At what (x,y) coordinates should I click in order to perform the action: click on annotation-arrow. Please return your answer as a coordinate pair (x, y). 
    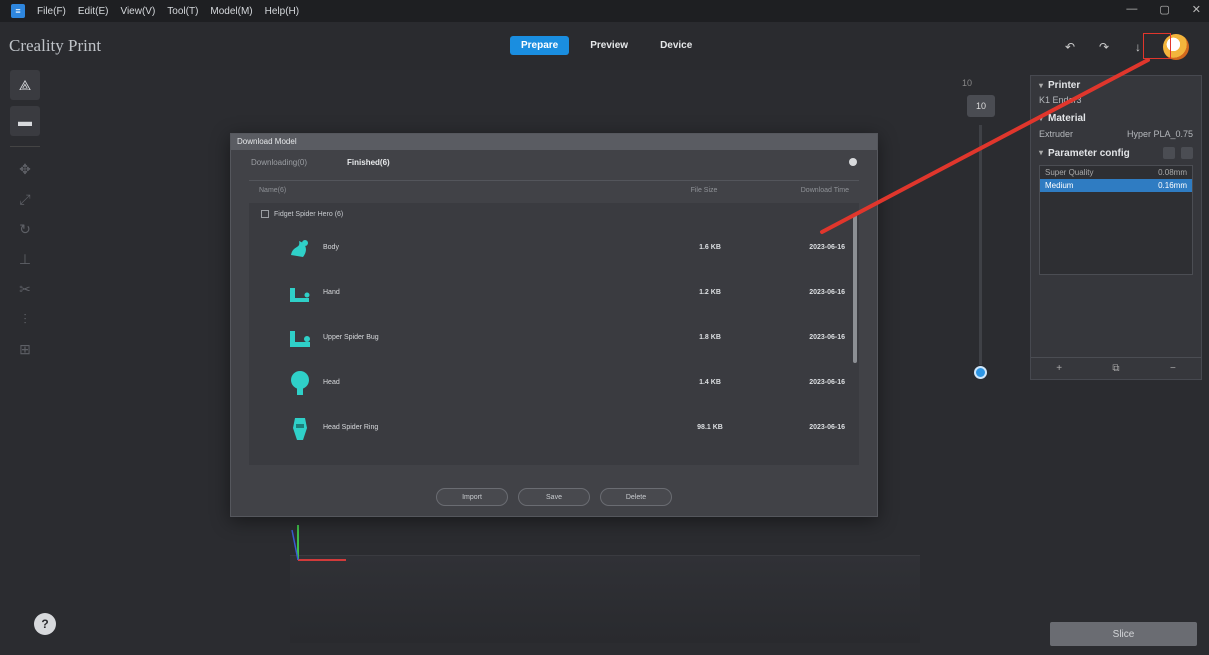
    Looking at the image, I should click on (985, 146).